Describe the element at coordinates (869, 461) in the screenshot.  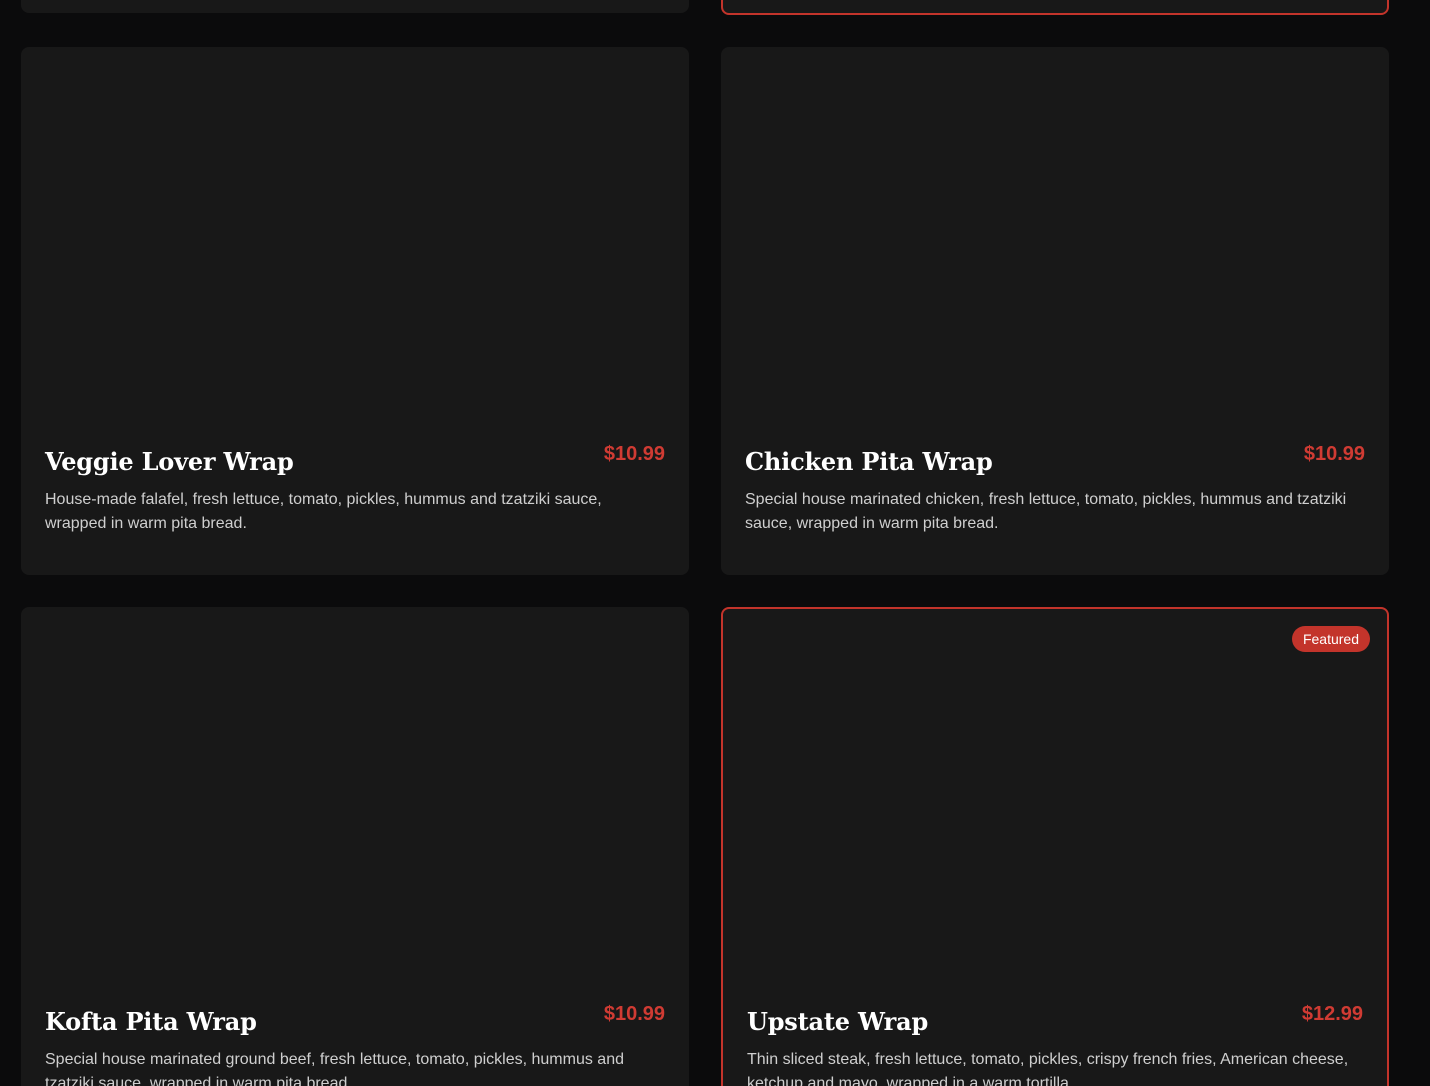
I see `item-title: Chicken Pita Wrap` at that location.